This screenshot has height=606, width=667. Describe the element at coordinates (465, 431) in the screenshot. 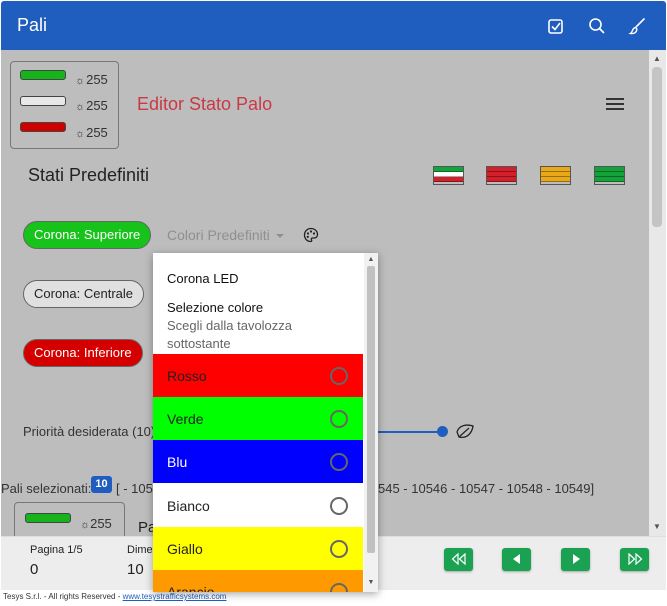

I see `leaf-icon` at that location.